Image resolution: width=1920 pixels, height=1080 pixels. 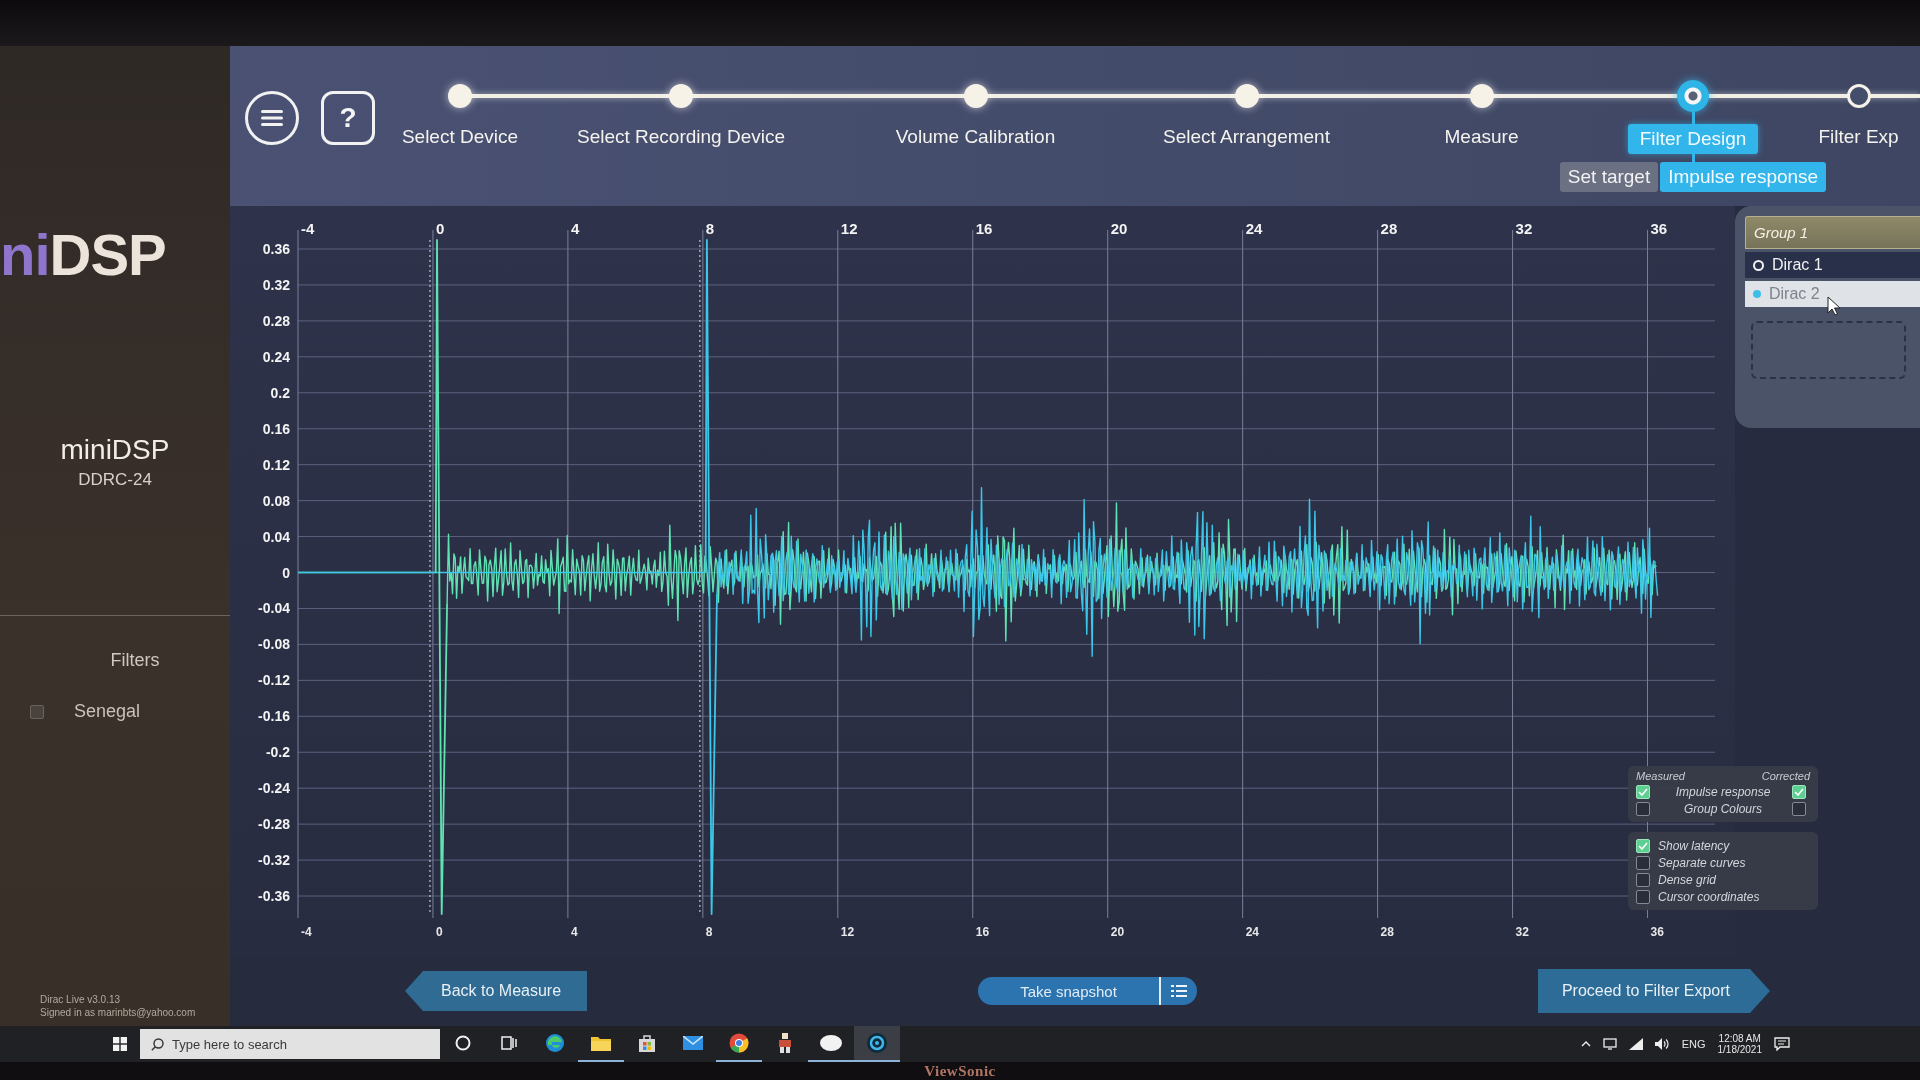 I want to click on snapshot-button: Take snapshot, so click(x=1068, y=991).